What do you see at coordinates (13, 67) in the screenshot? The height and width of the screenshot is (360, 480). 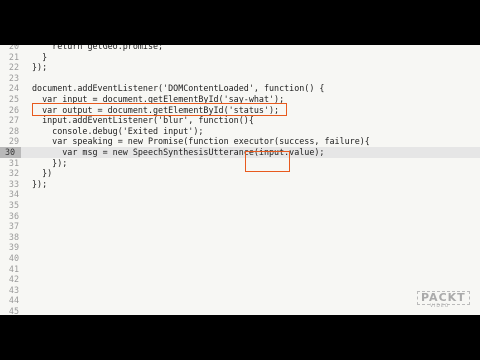 I see `line-number: 22` at bounding box center [13, 67].